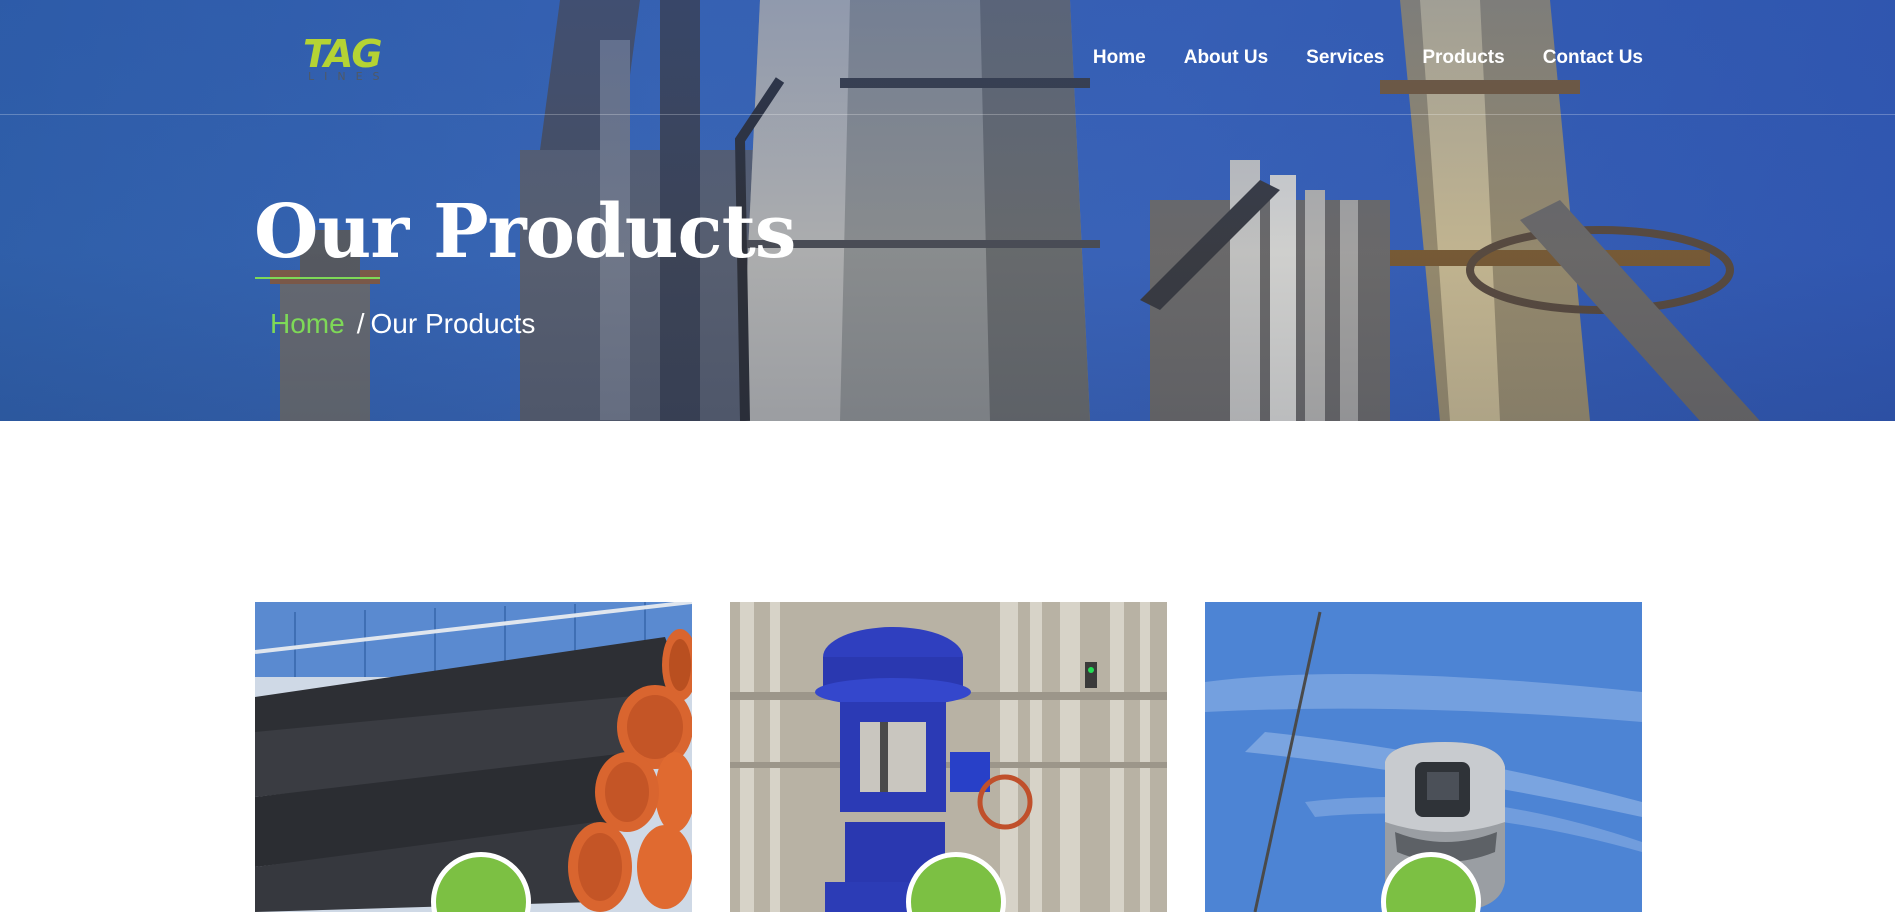  Describe the element at coordinates (1593, 58) in the screenshot. I see `nav-contact-us: Contact Us` at that location.